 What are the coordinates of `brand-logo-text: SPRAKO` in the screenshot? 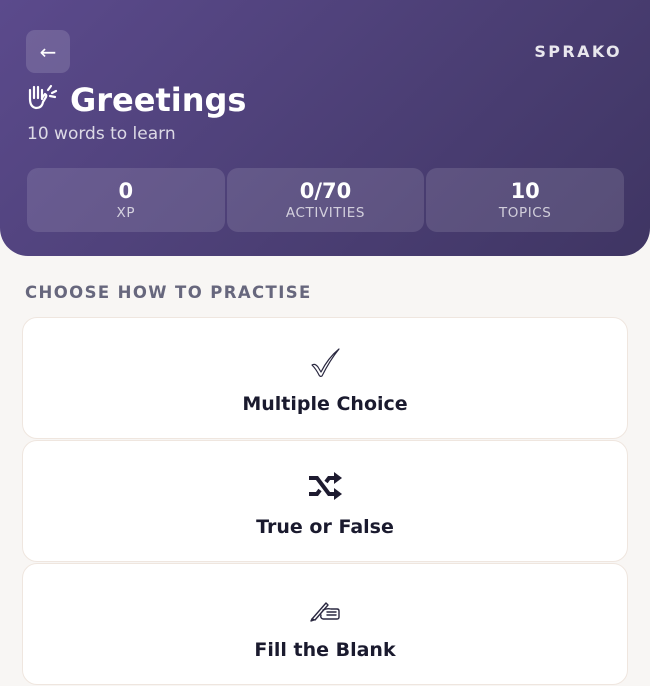 It's located at (578, 51).